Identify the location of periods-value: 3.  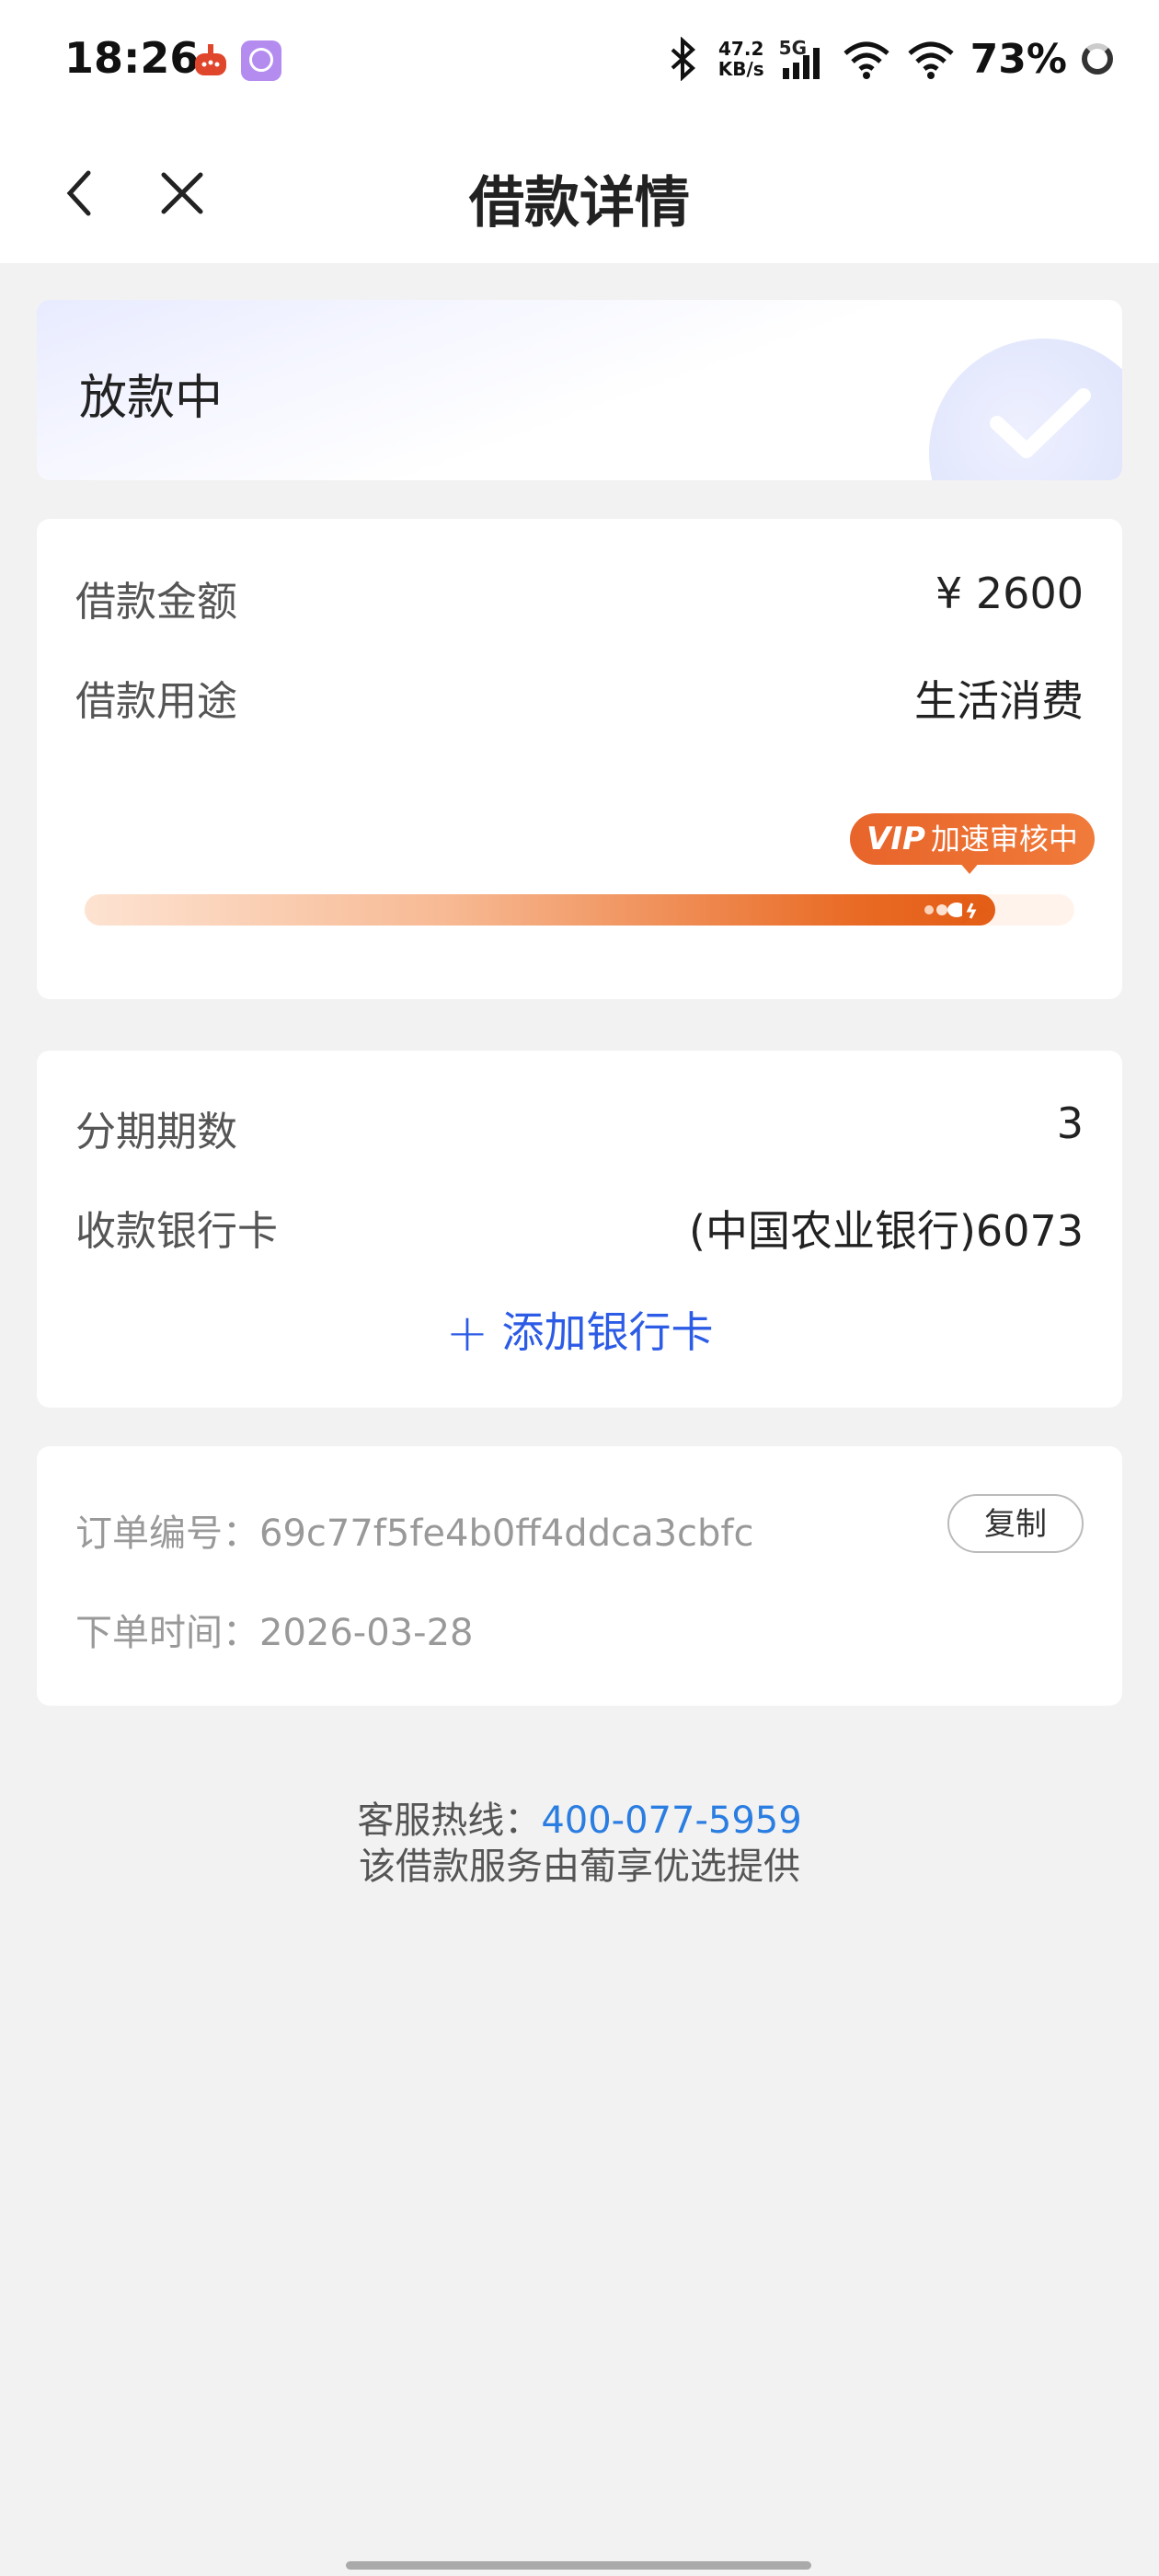
(1070, 1123).